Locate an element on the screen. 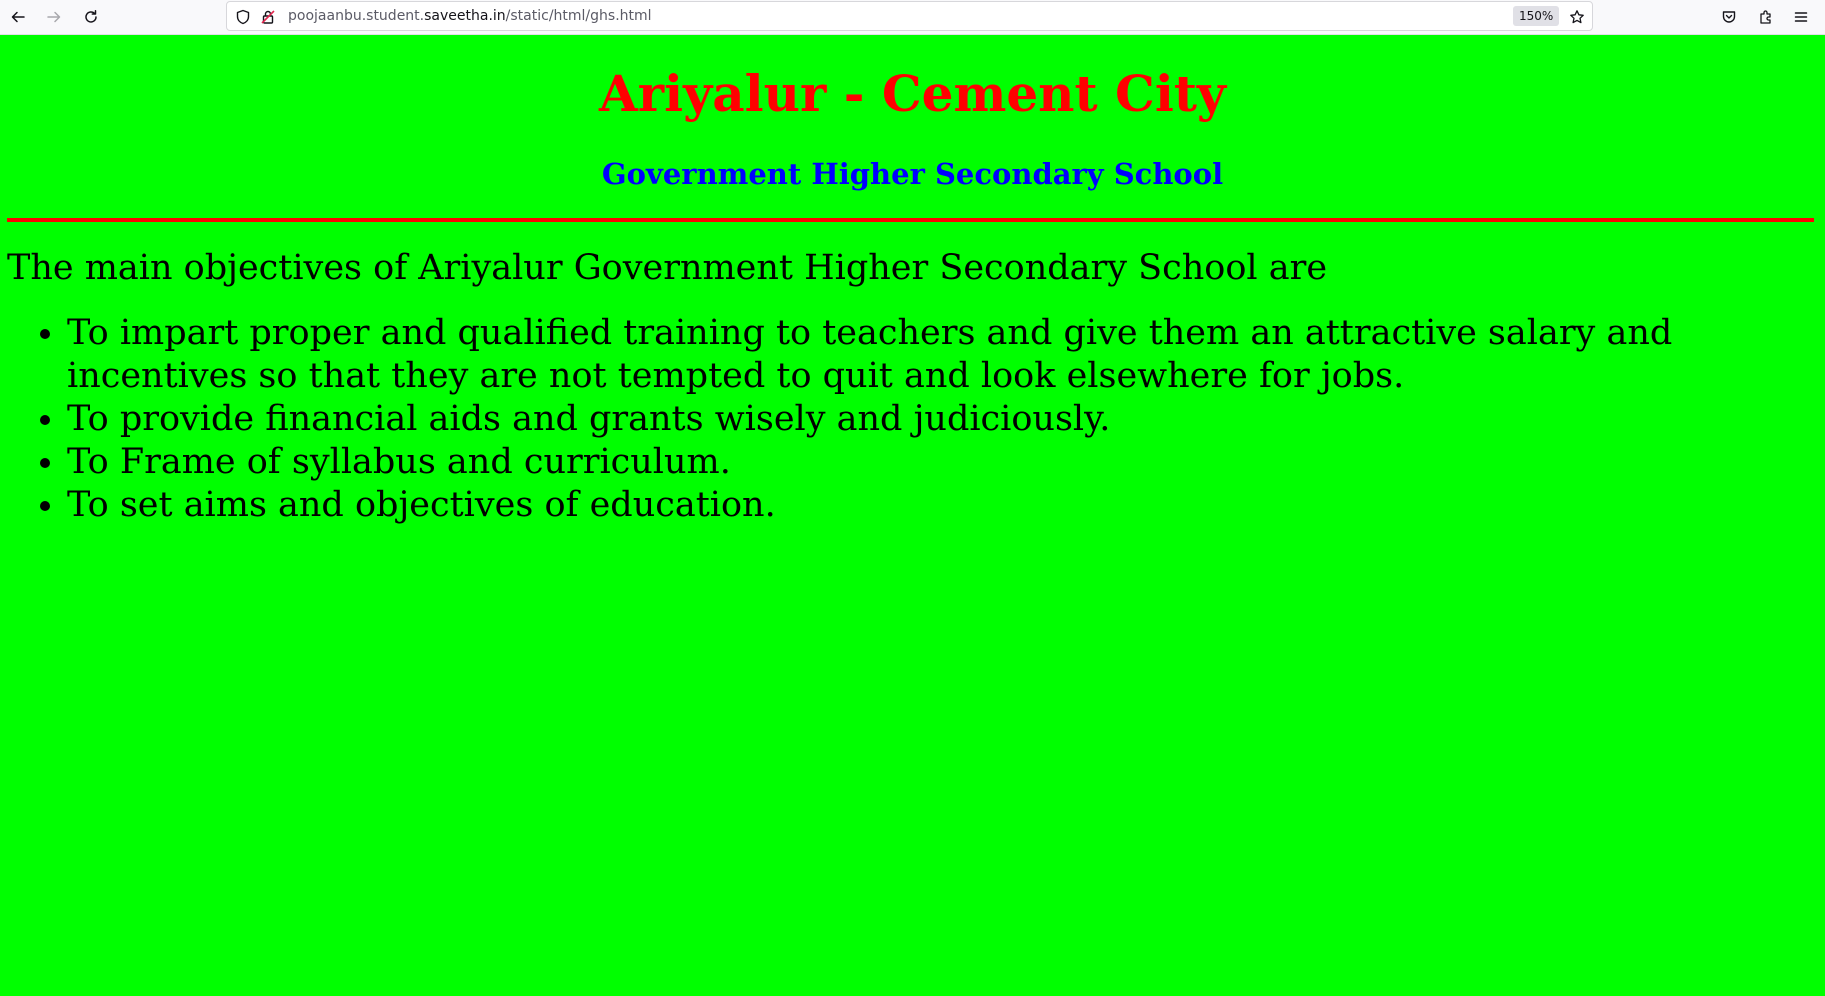 The width and height of the screenshot is (1825, 996). hamburger-menu-icon is located at coordinates (1801, 17).